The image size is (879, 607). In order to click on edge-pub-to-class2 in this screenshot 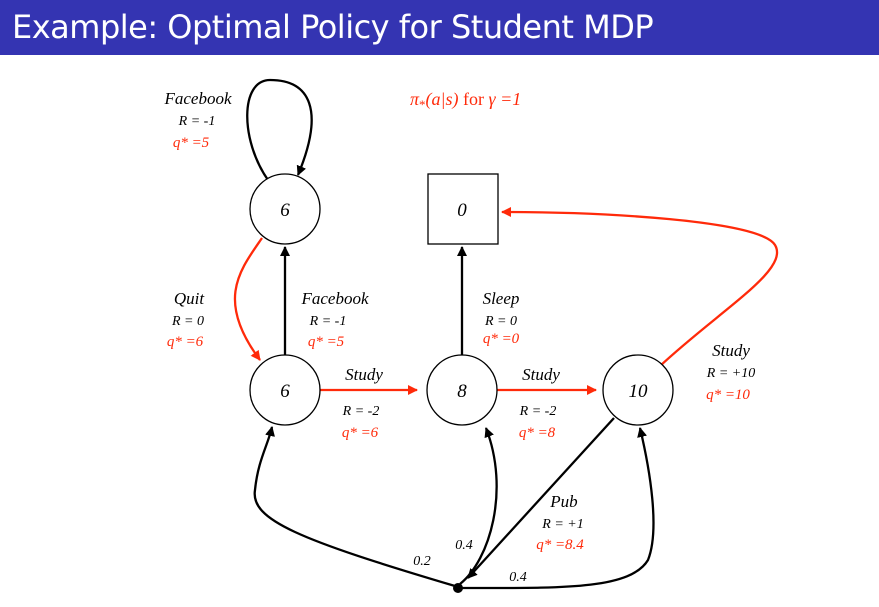, I will do `click(478, 506)`.